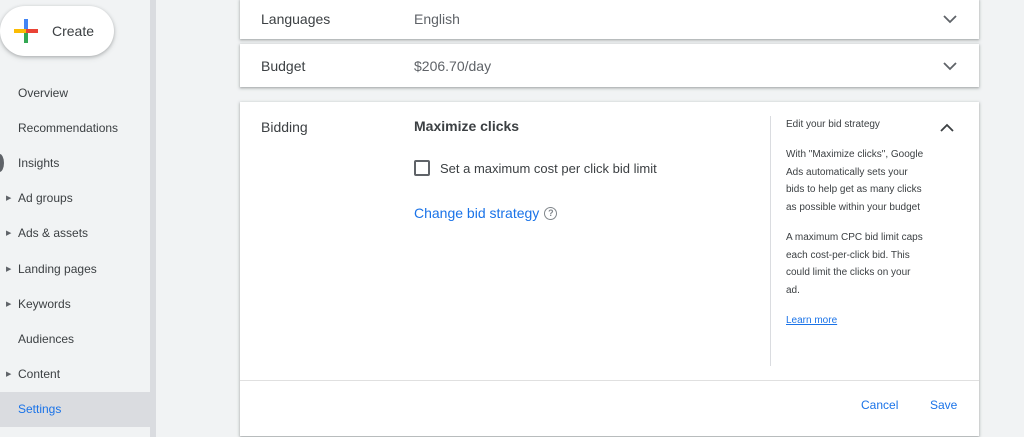 This screenshot has height=437, width=1024. I want to click on help-circle-icon: ?, so click(551, 213).